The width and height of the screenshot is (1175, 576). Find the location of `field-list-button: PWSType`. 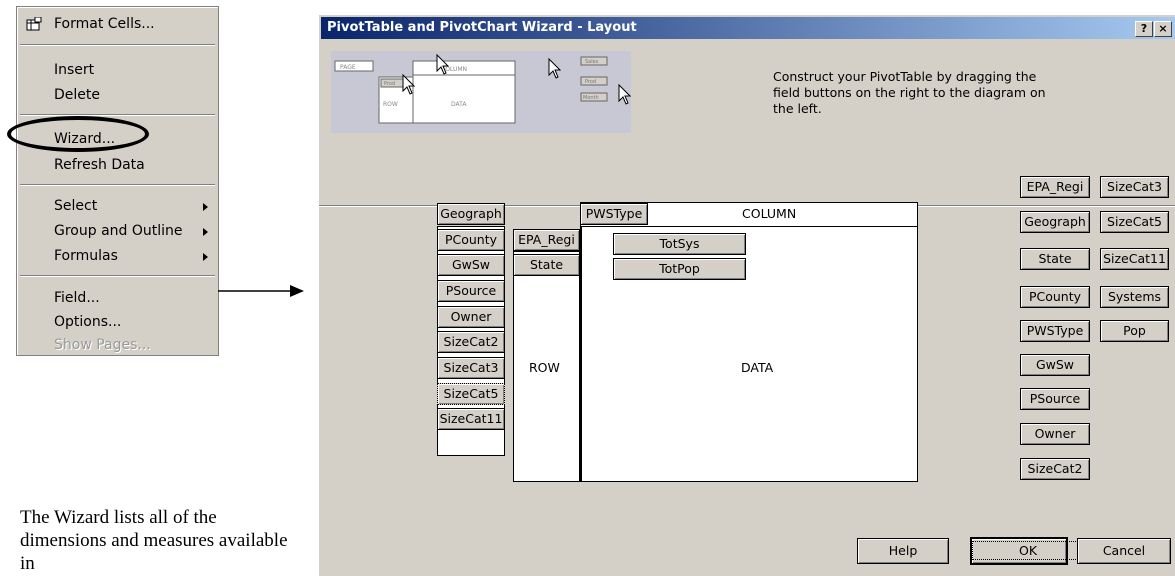

field-list-button: PWSType is located at coordinates (1055, 331).